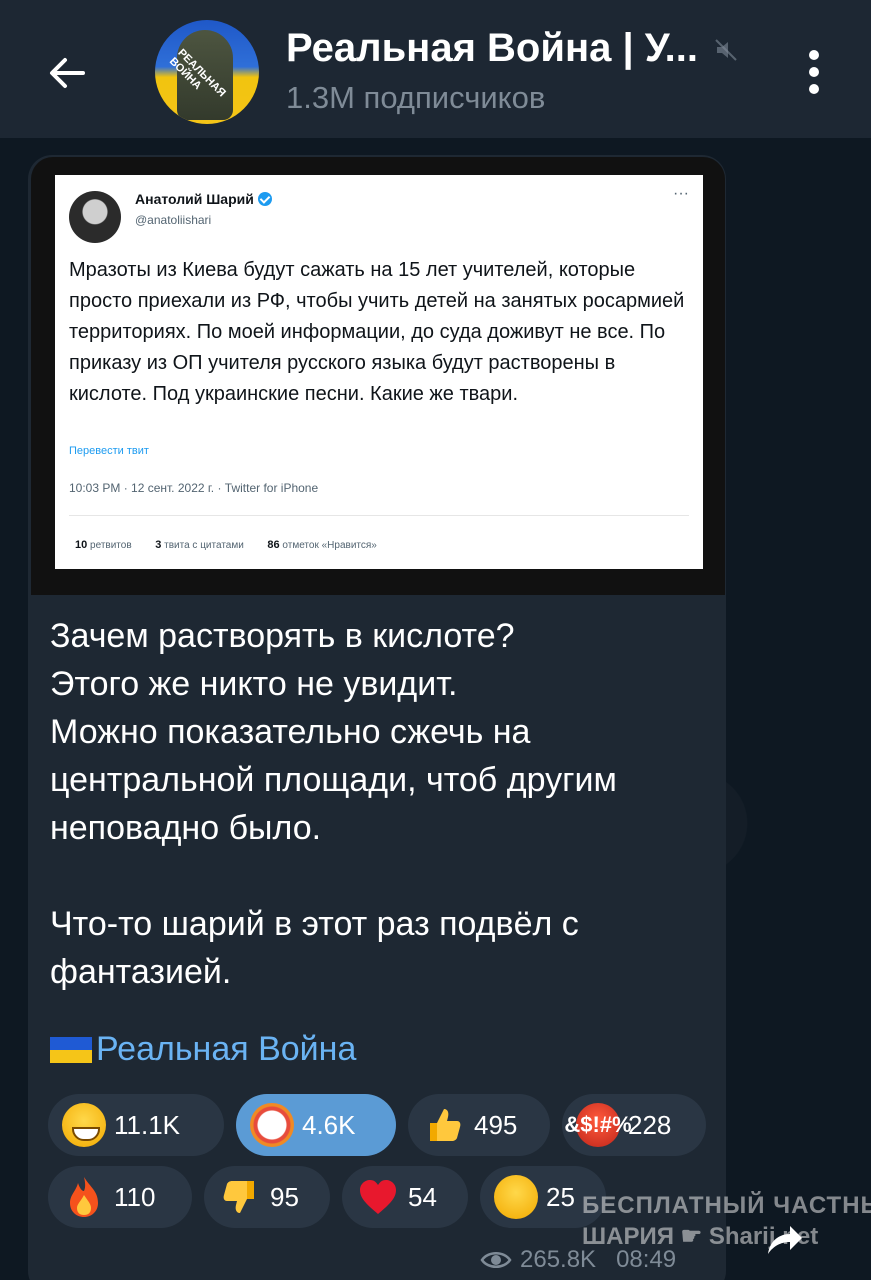  I want to click on channel-signature-link: Реальная Война, so click(203, 1049).